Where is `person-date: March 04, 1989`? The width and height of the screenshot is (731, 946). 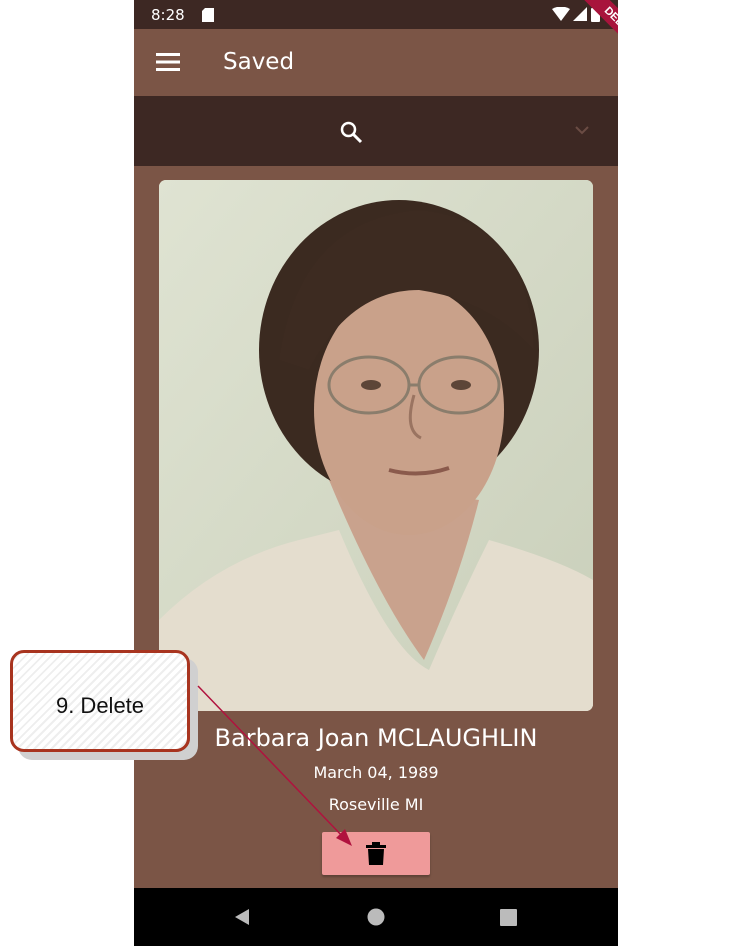
person-date: March 04, 1989 is located at coordinates (376, 772).